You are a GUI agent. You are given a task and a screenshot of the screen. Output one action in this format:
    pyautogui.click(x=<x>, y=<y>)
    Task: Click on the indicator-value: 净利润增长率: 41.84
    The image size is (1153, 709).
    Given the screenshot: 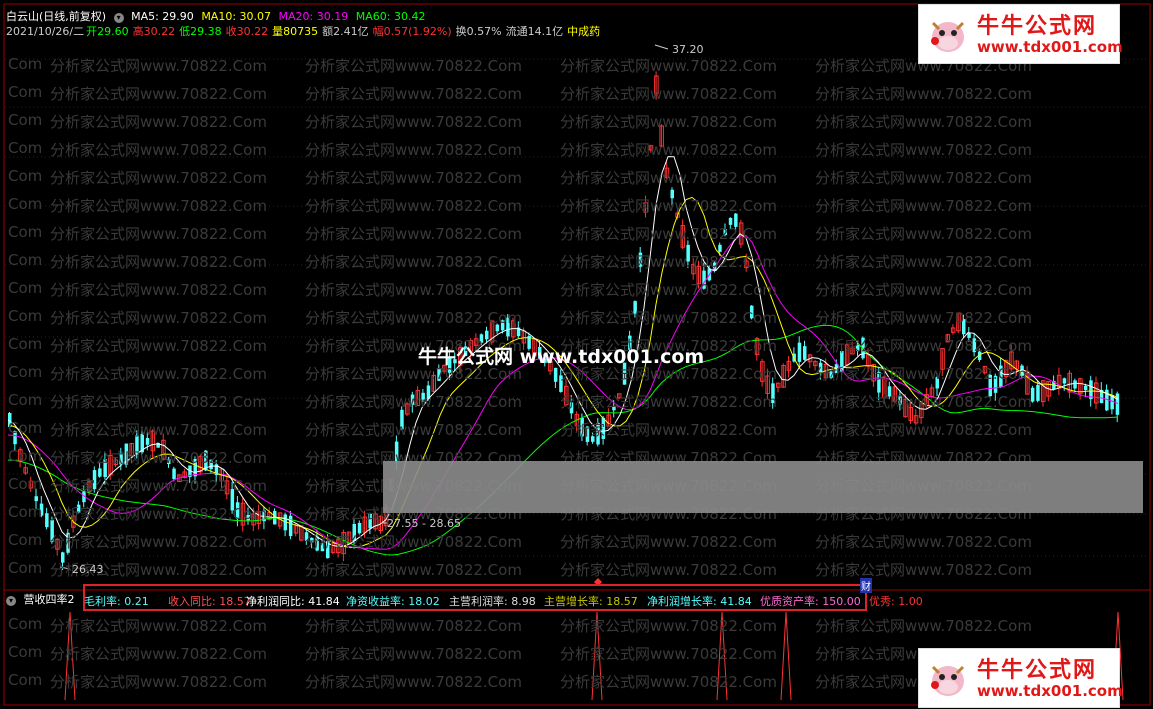 What is the action you would take?
    pyautogui.click(x=699, y=601)
    